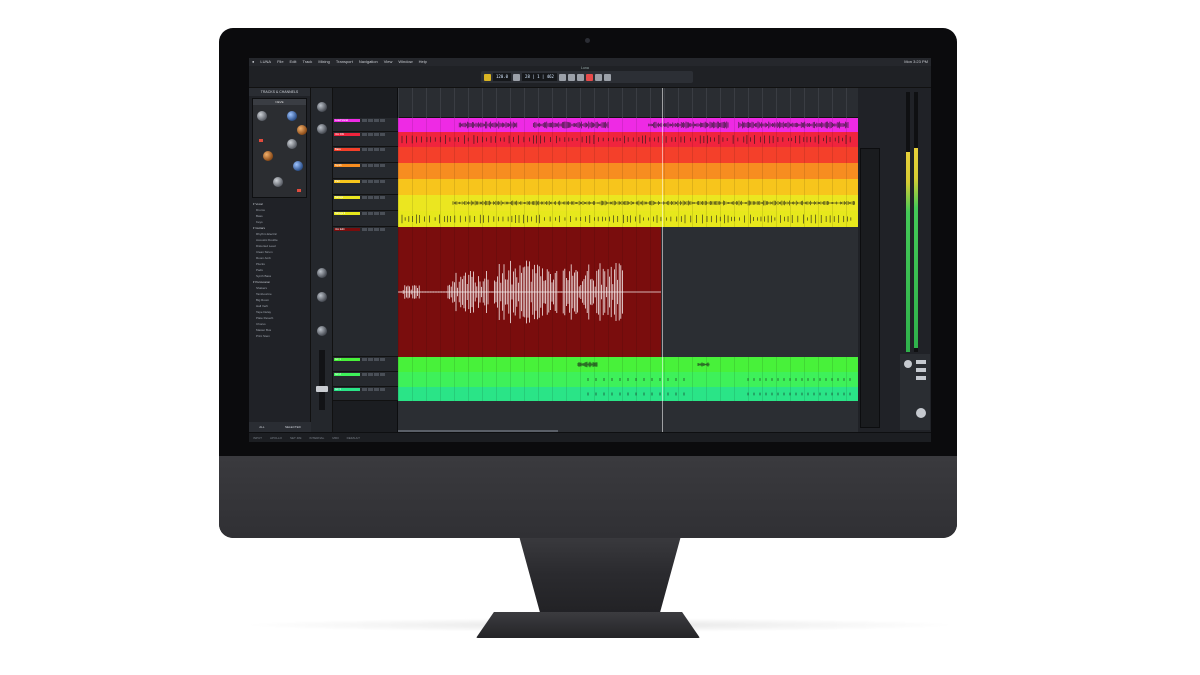 The width and height of the screenshot is (1200, 675). What do you see at coordinates (347, 359) in the screenshot?
I see `track-name: Gtr 1` at bounding box center [347, 359].